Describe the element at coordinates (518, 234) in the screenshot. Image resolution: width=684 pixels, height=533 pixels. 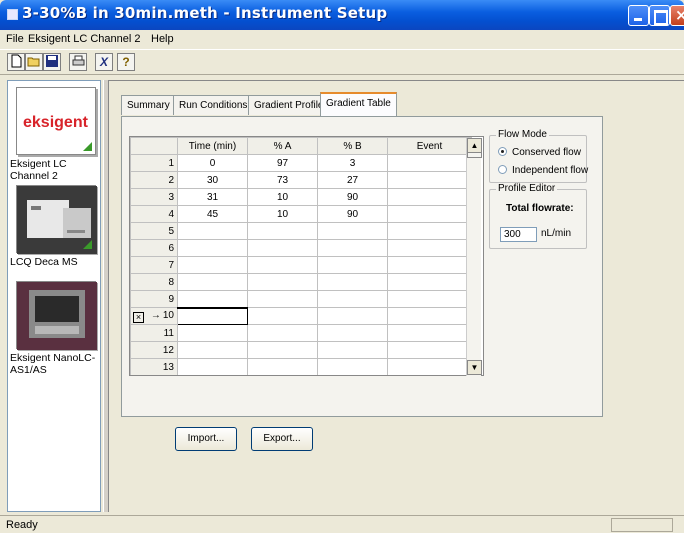
I see `total-flowrate-input: 300` at that location.